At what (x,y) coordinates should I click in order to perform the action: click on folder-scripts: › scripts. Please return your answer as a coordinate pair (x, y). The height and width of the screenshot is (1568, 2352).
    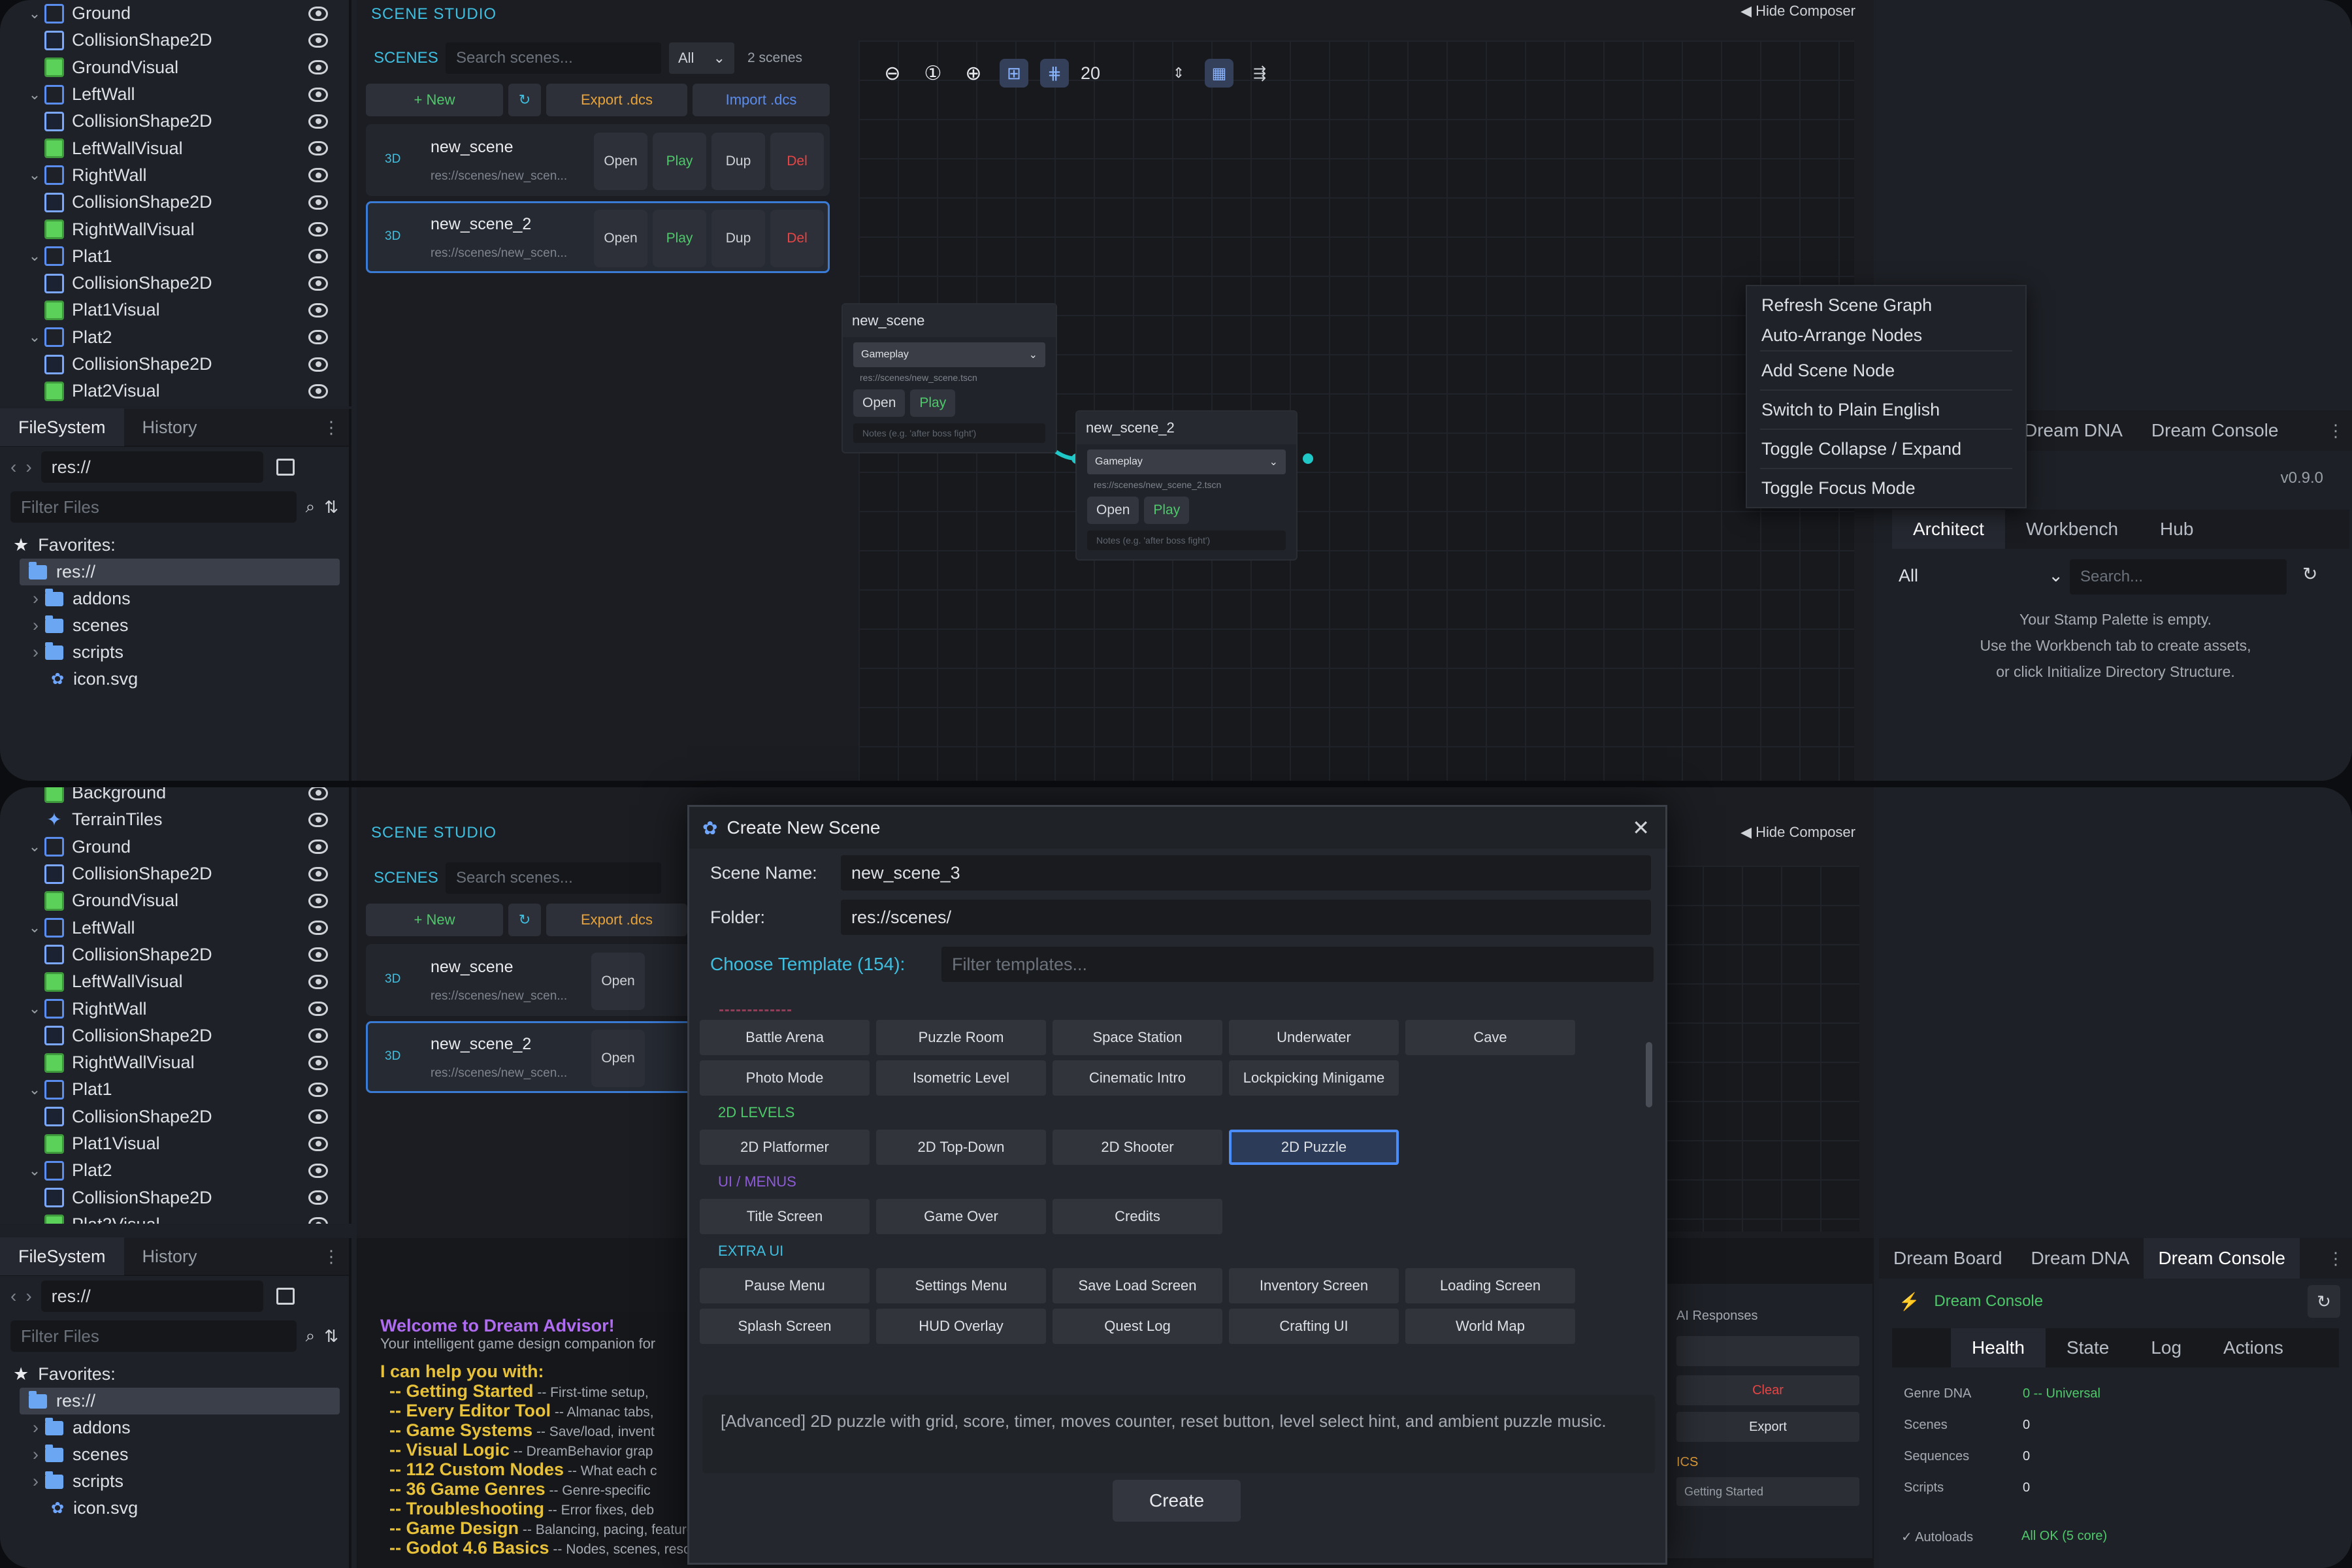
    Looking at the image, I should click on (174, 652).